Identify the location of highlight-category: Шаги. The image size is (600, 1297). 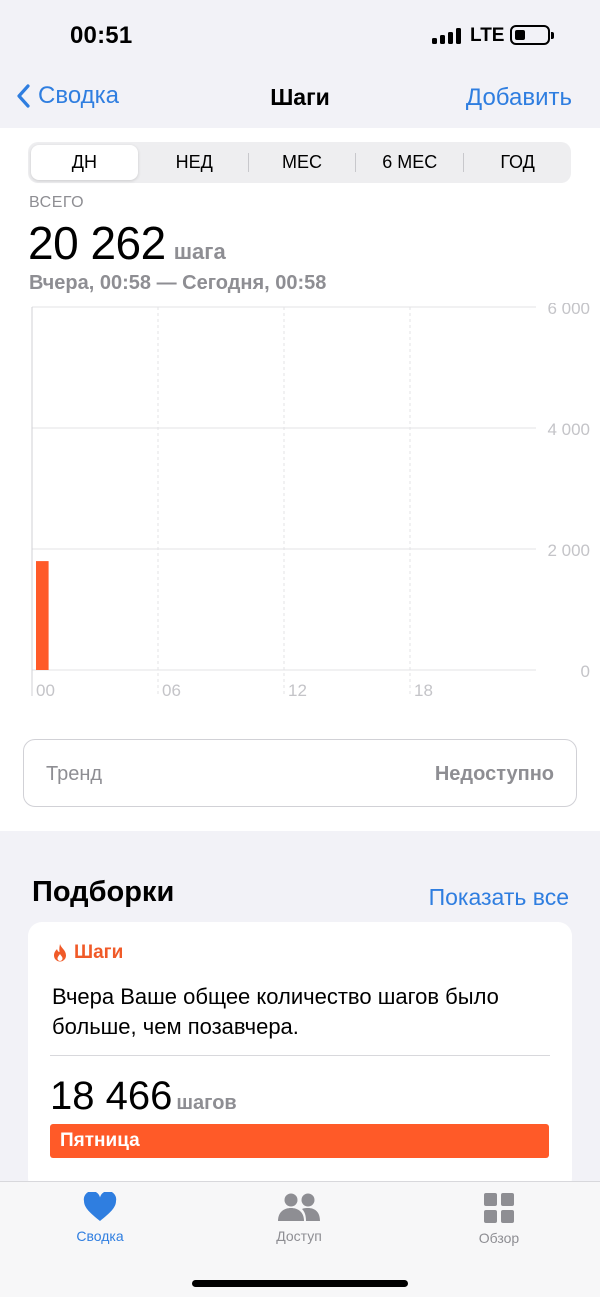
(87, 953).